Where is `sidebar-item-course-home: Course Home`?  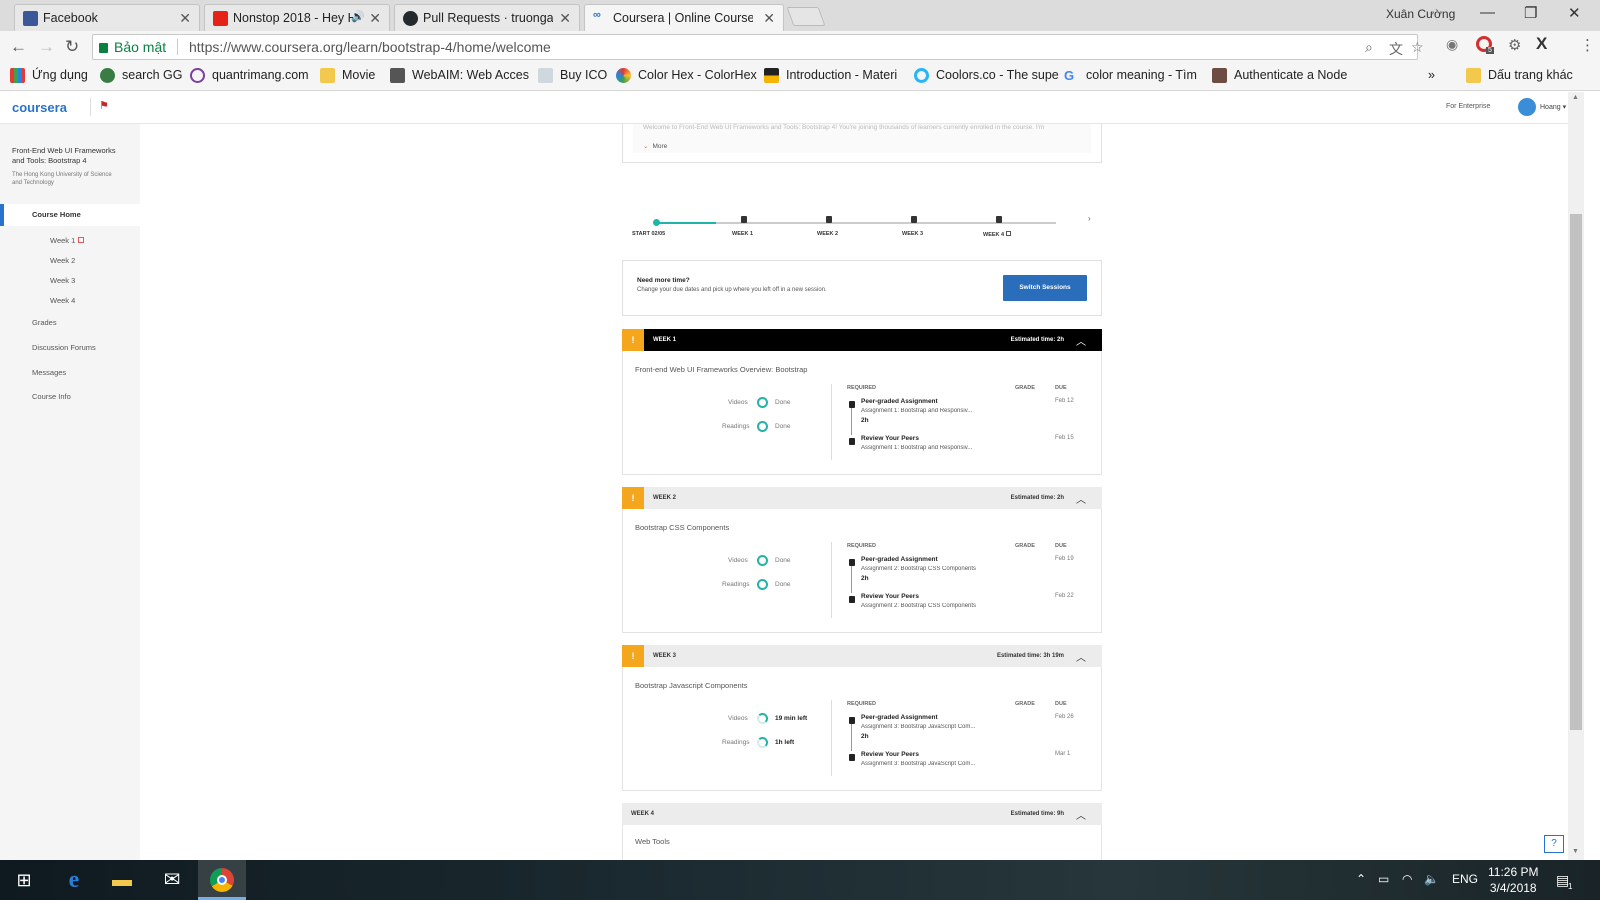
sidebar-item-course-home: Course Home is located at coordinates (70, 215).